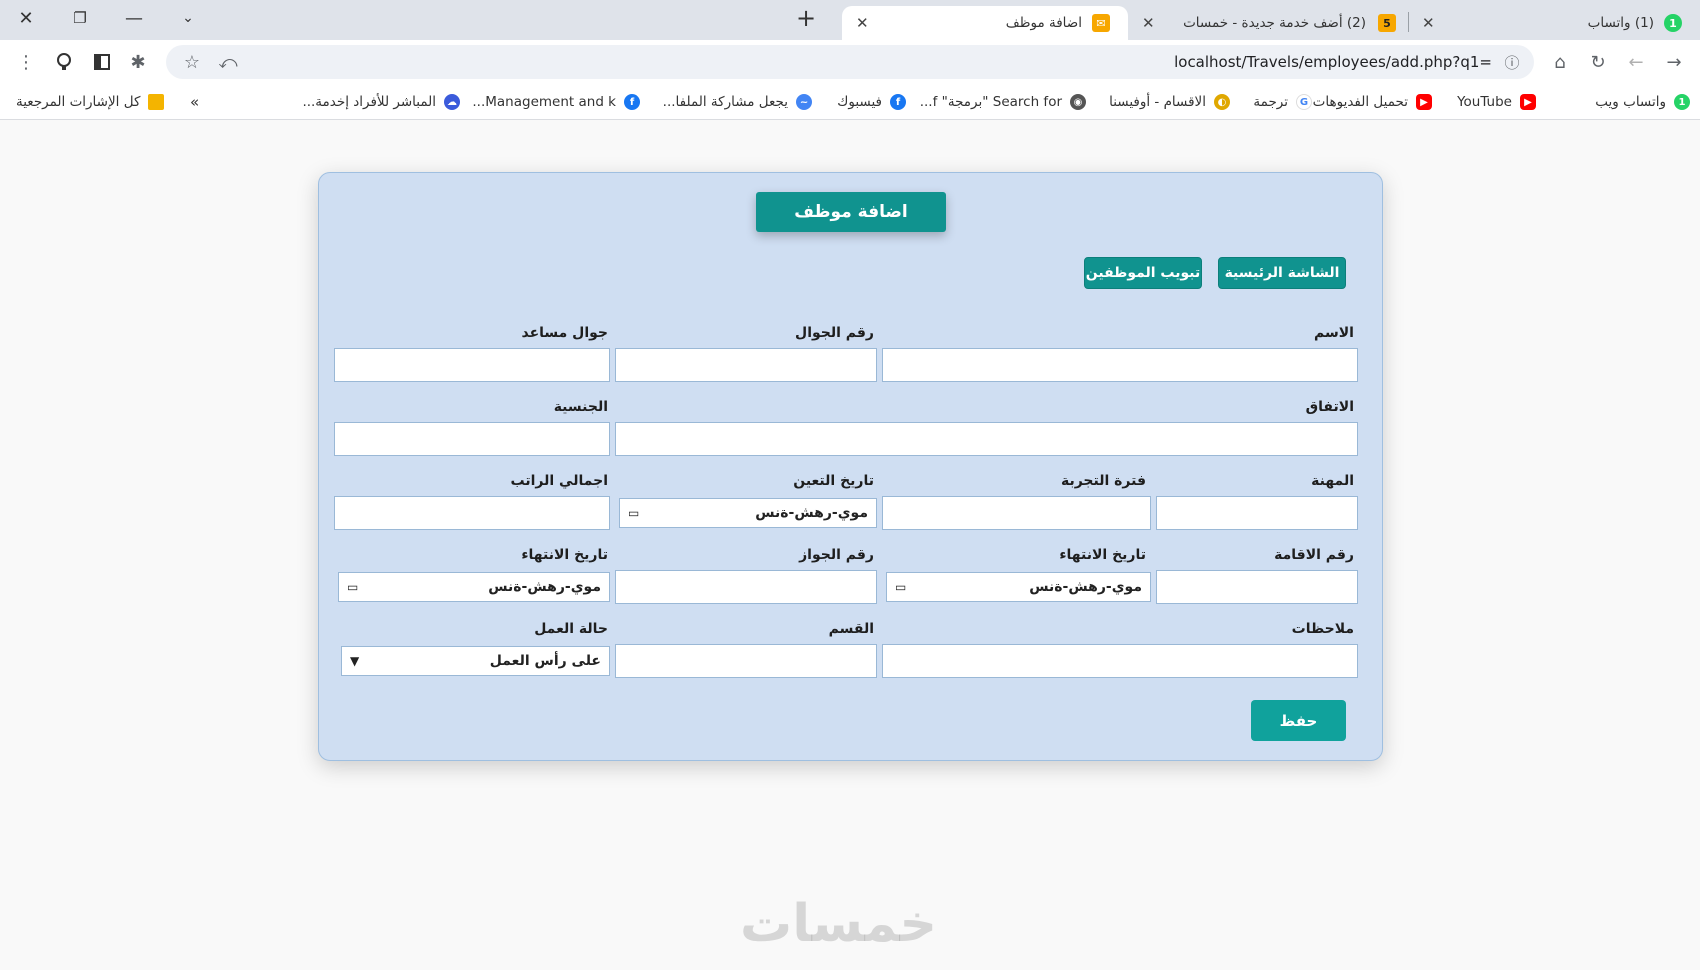  What do you see at coordinates (985, 23) in the screenshot?
I see `tab-add-employee: ✉ اضافة موظف ✕` at bounding box center [985, 23].